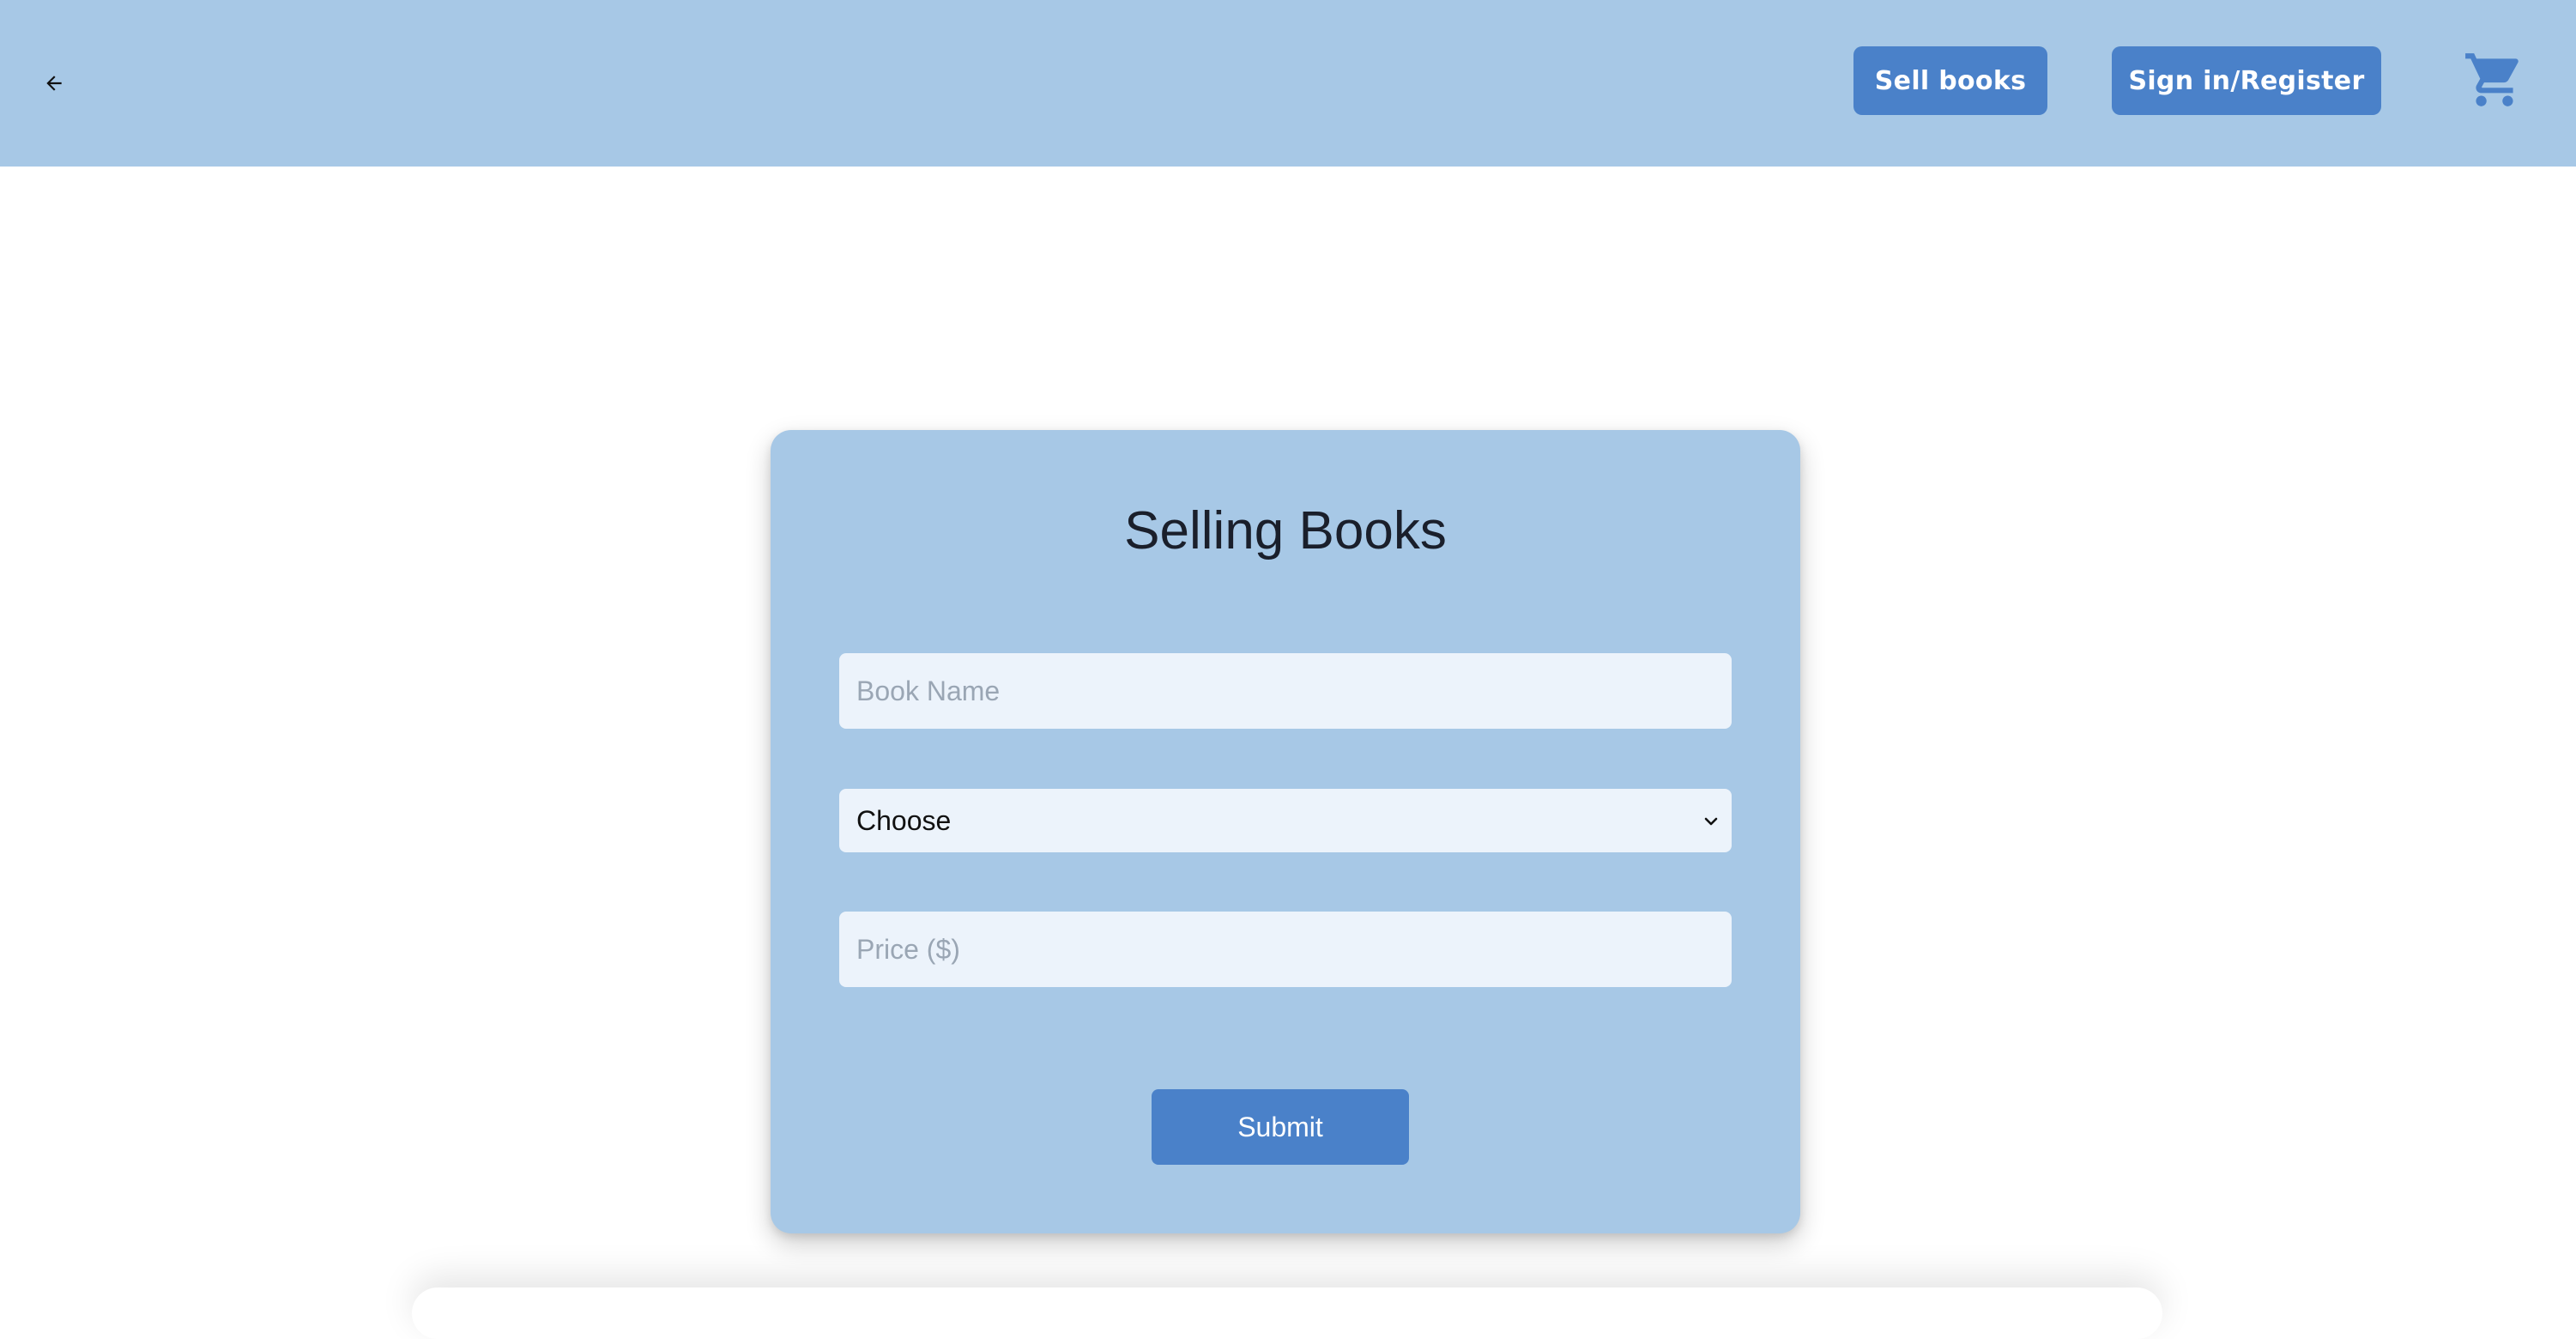 The image size is (2576, 1339). Describe the element at coordinates (1285, 530) in the screenshot. I see `form-title: Selling Books` at that location.